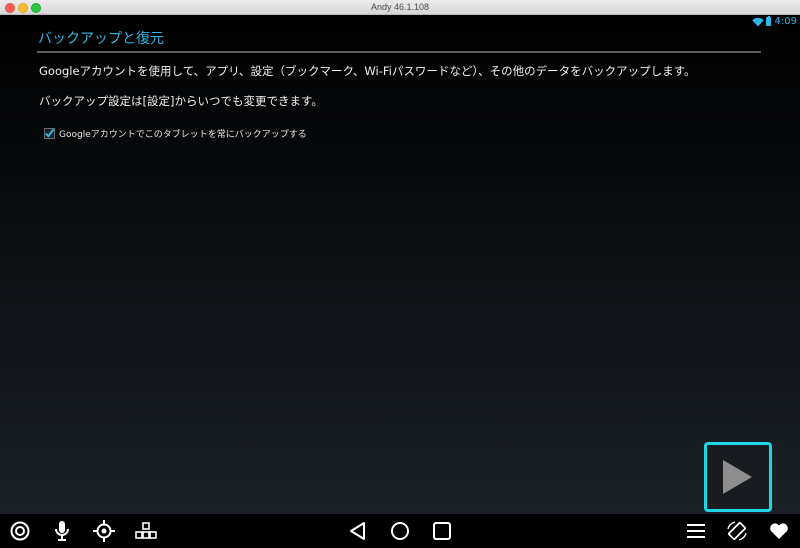 The height and width of the screenshot is (548, 800). What do you see at coordinates (358, 531) in the screenshot?
I see `back-icon` at bounding box center [358, 531].